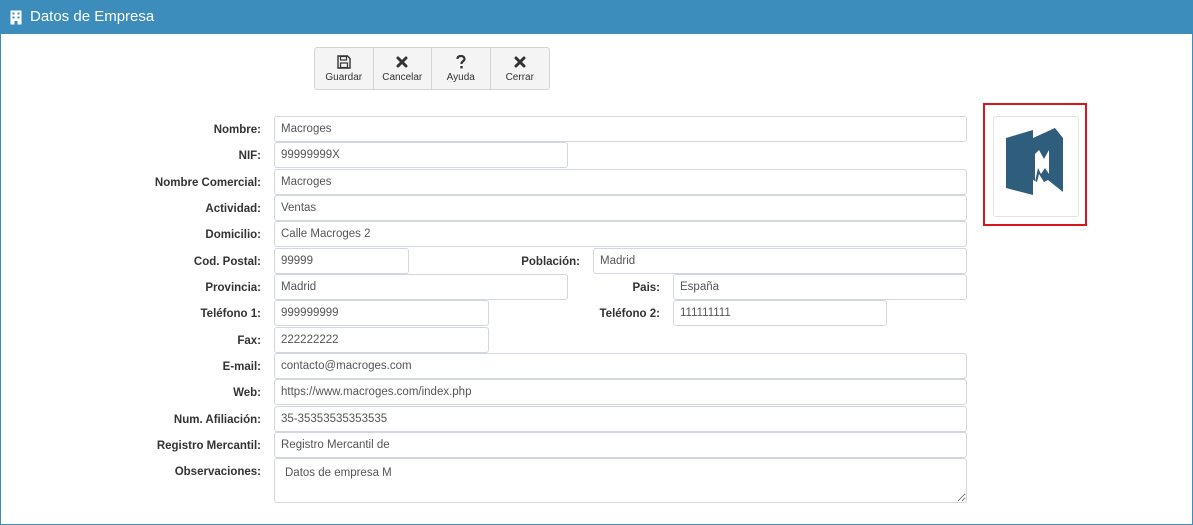  What do you see at coordinates (461, 62) in the screenshot?
I see `question-icon` at bounding box center [461, 62].